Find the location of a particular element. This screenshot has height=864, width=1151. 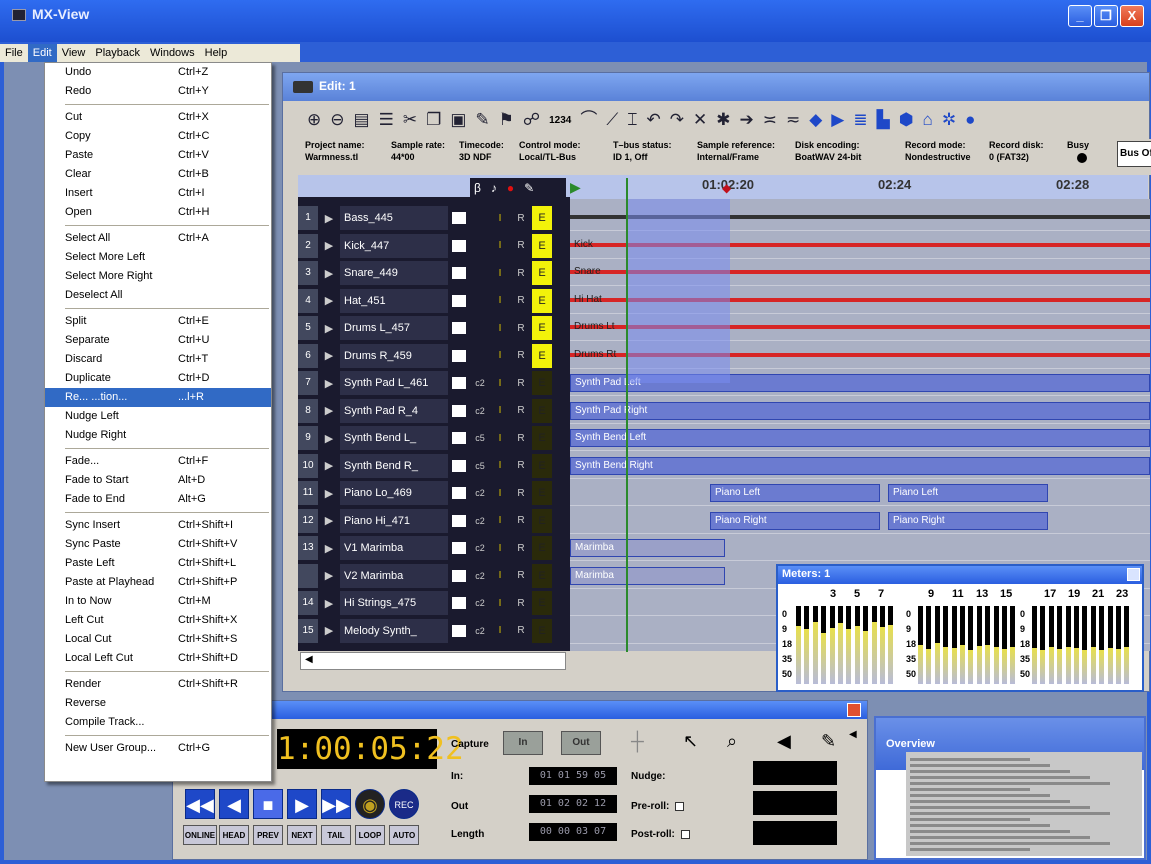

menu-item: Select More Right is located at coordinates (158, 276).